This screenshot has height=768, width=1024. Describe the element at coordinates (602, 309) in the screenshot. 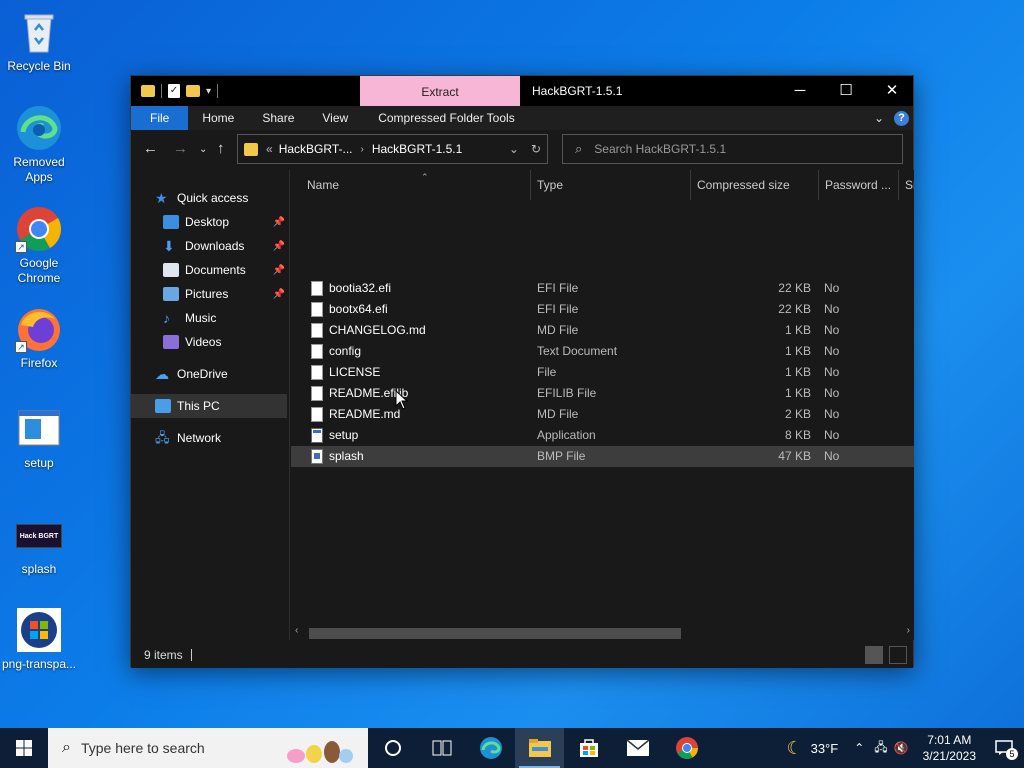

I see `table-row: bootx64.efi EFI File 22 KB No` at that location.